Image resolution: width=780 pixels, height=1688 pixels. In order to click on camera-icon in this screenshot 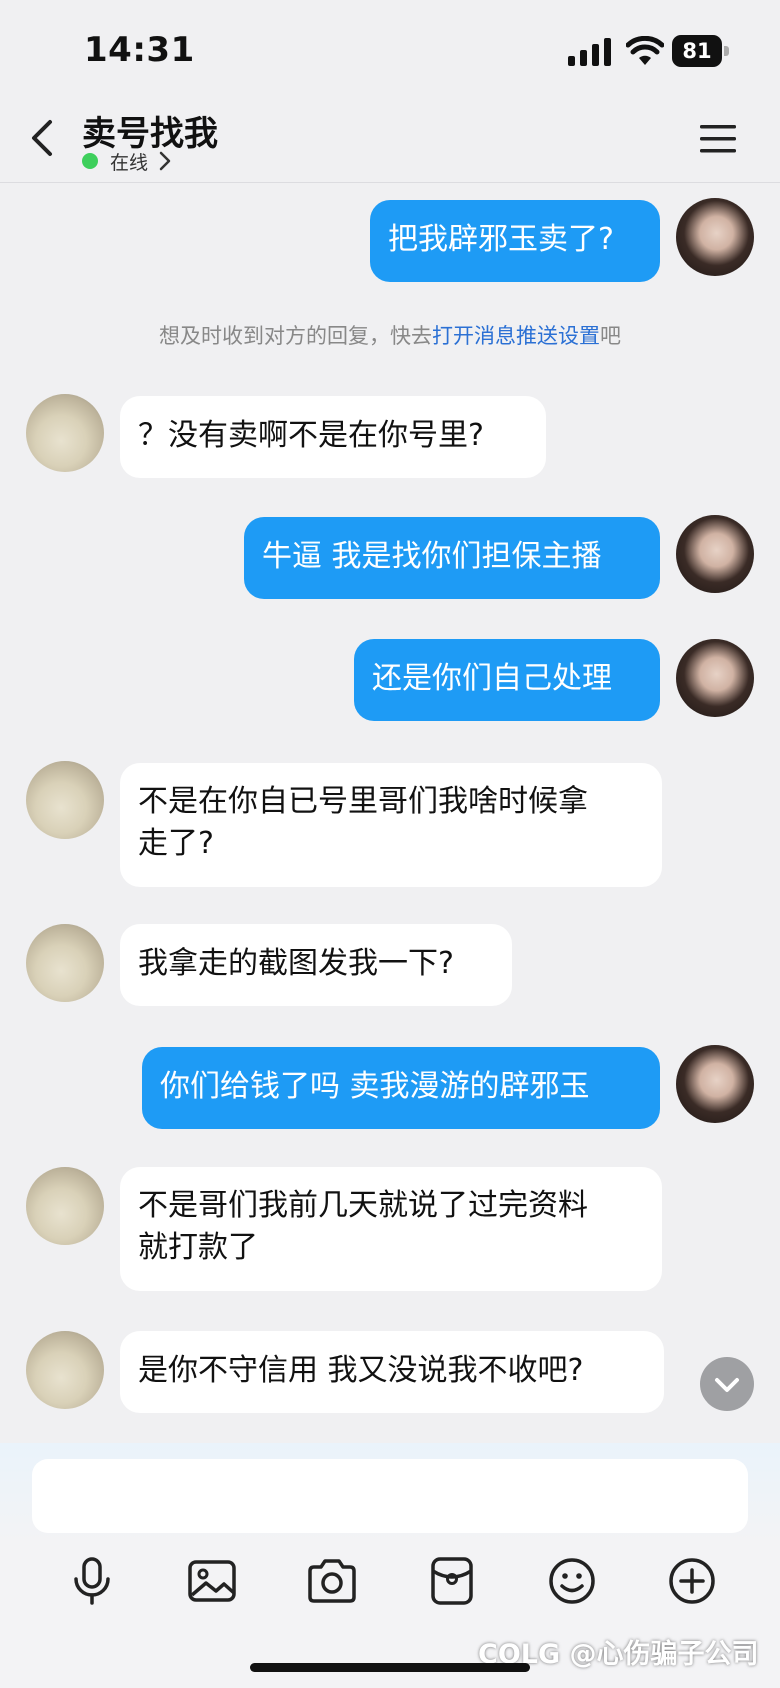, I will do `click(332, 1581)`.